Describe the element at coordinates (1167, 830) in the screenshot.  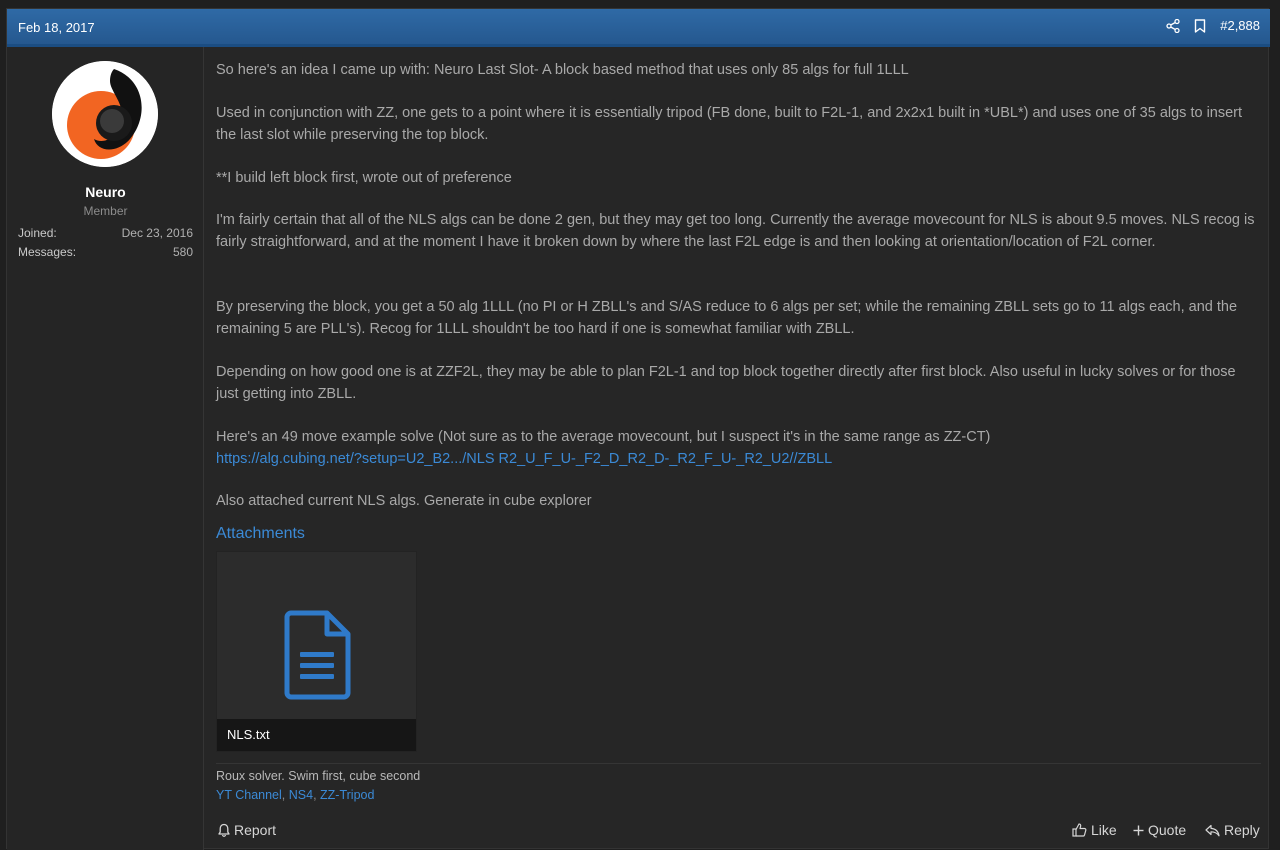
I see `quote-label: Quote` at that location.